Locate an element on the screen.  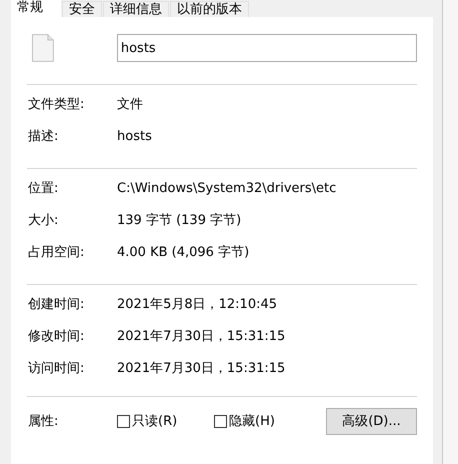
field-value: 139 字节 (139 字节) is located at coordinates (179, 221).